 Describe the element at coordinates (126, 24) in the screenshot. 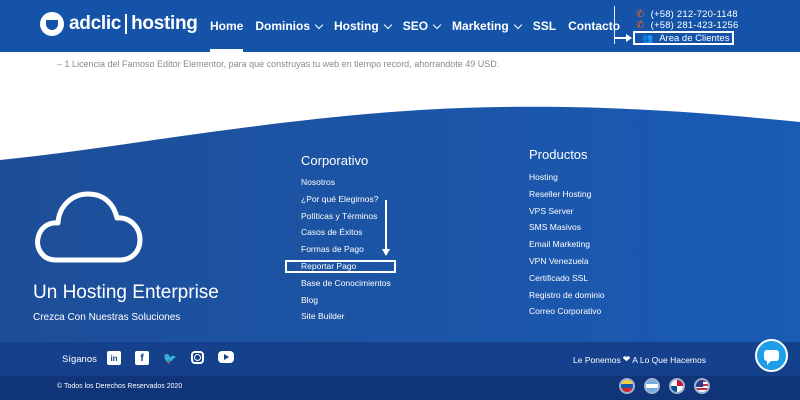

I see `logo-divider` at that location.